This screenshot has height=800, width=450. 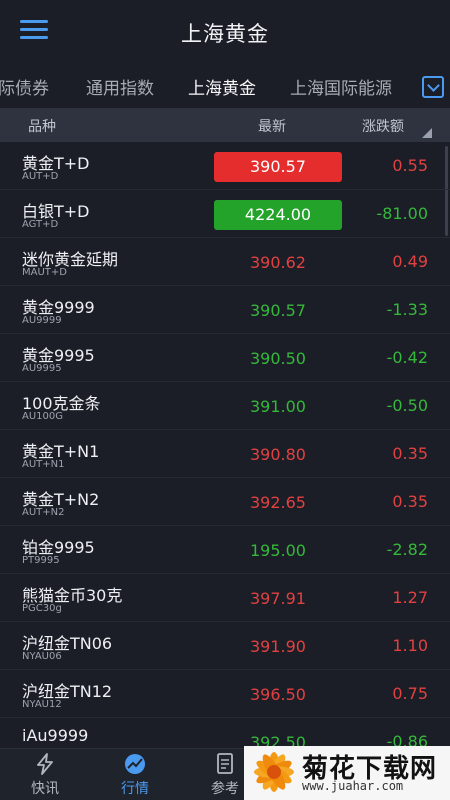 I want to click on instrument-code: PT9995, so click(x=41, y=560).